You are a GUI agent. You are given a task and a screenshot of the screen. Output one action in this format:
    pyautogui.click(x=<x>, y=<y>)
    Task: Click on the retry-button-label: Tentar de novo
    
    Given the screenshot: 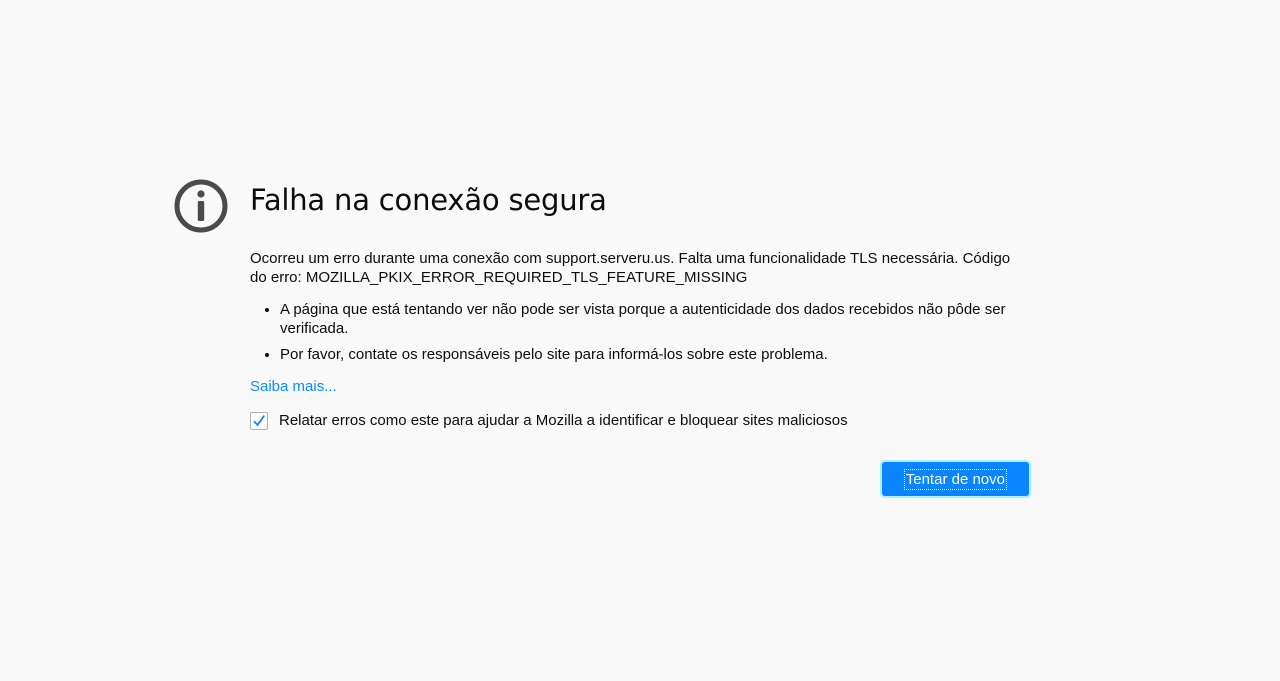 What is the action you would take?
    pyautogui.click(x=955, y=479)
    